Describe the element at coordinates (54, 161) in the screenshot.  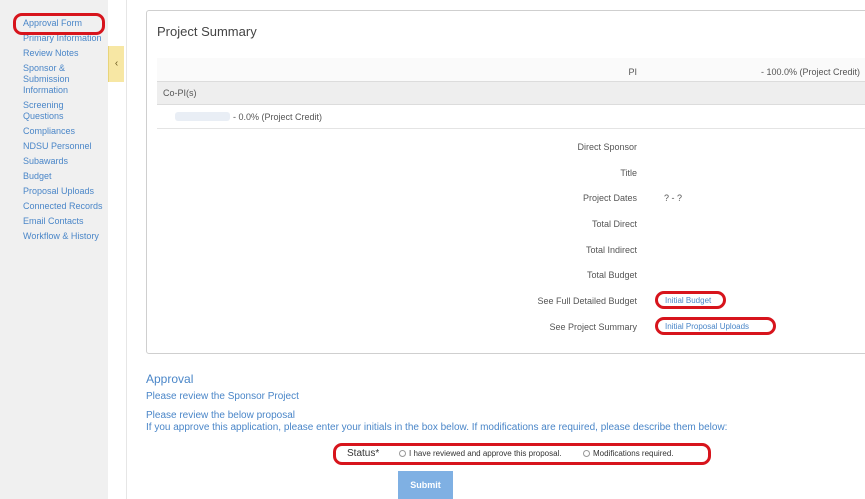
I see `sidebar-item-subawards: Subawards` at that location.